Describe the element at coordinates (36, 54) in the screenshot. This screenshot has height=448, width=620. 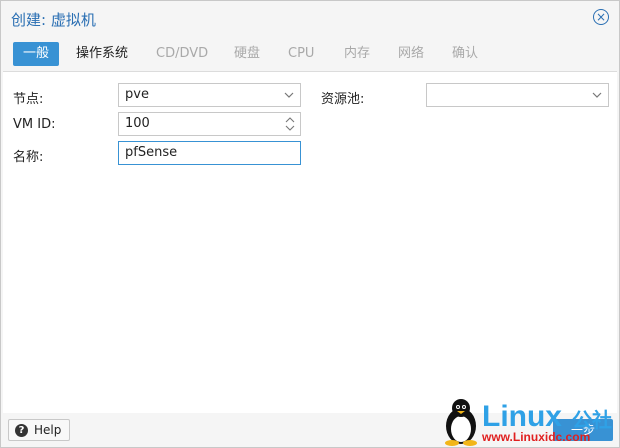
I see `tab-general: 一般` at that location.